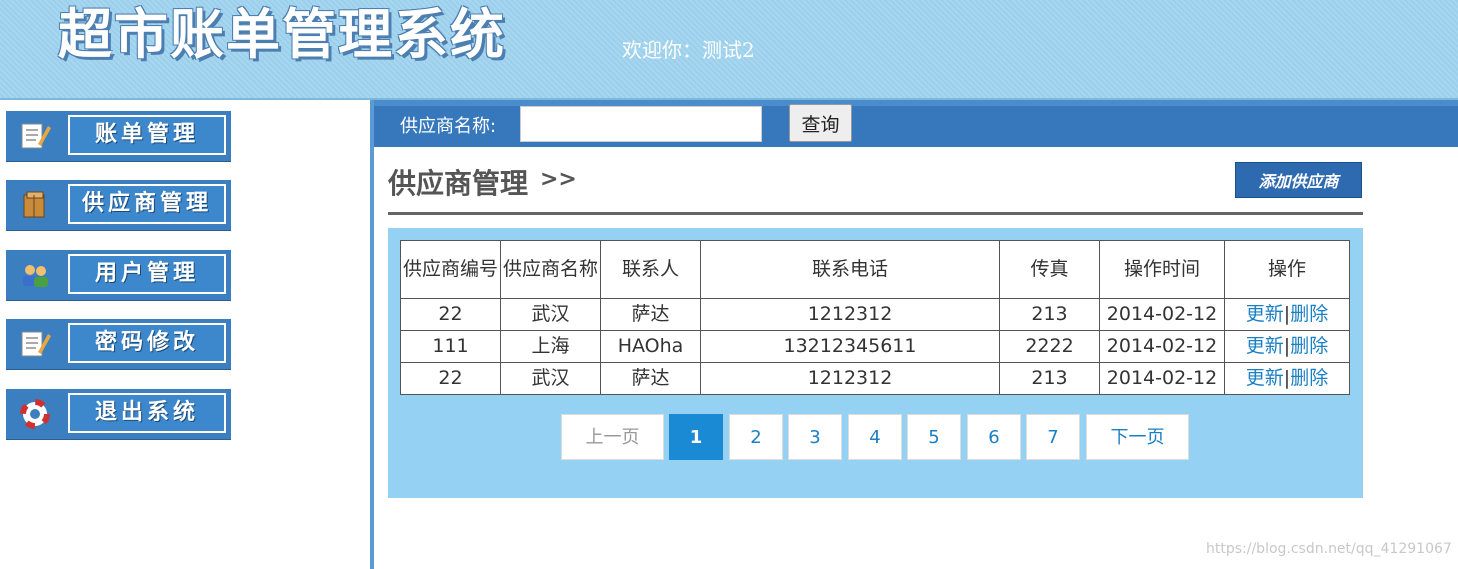  Describe the element at coordinates (450, 346) in the screenshot. I see `cell-id: 111` at that location.